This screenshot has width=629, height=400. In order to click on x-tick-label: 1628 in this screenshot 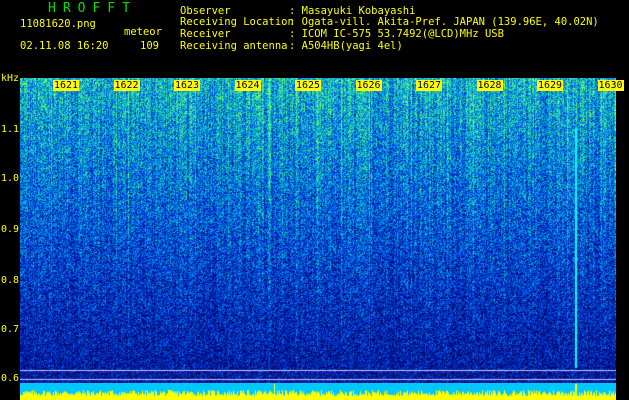, I will do `click(489, 85)`.